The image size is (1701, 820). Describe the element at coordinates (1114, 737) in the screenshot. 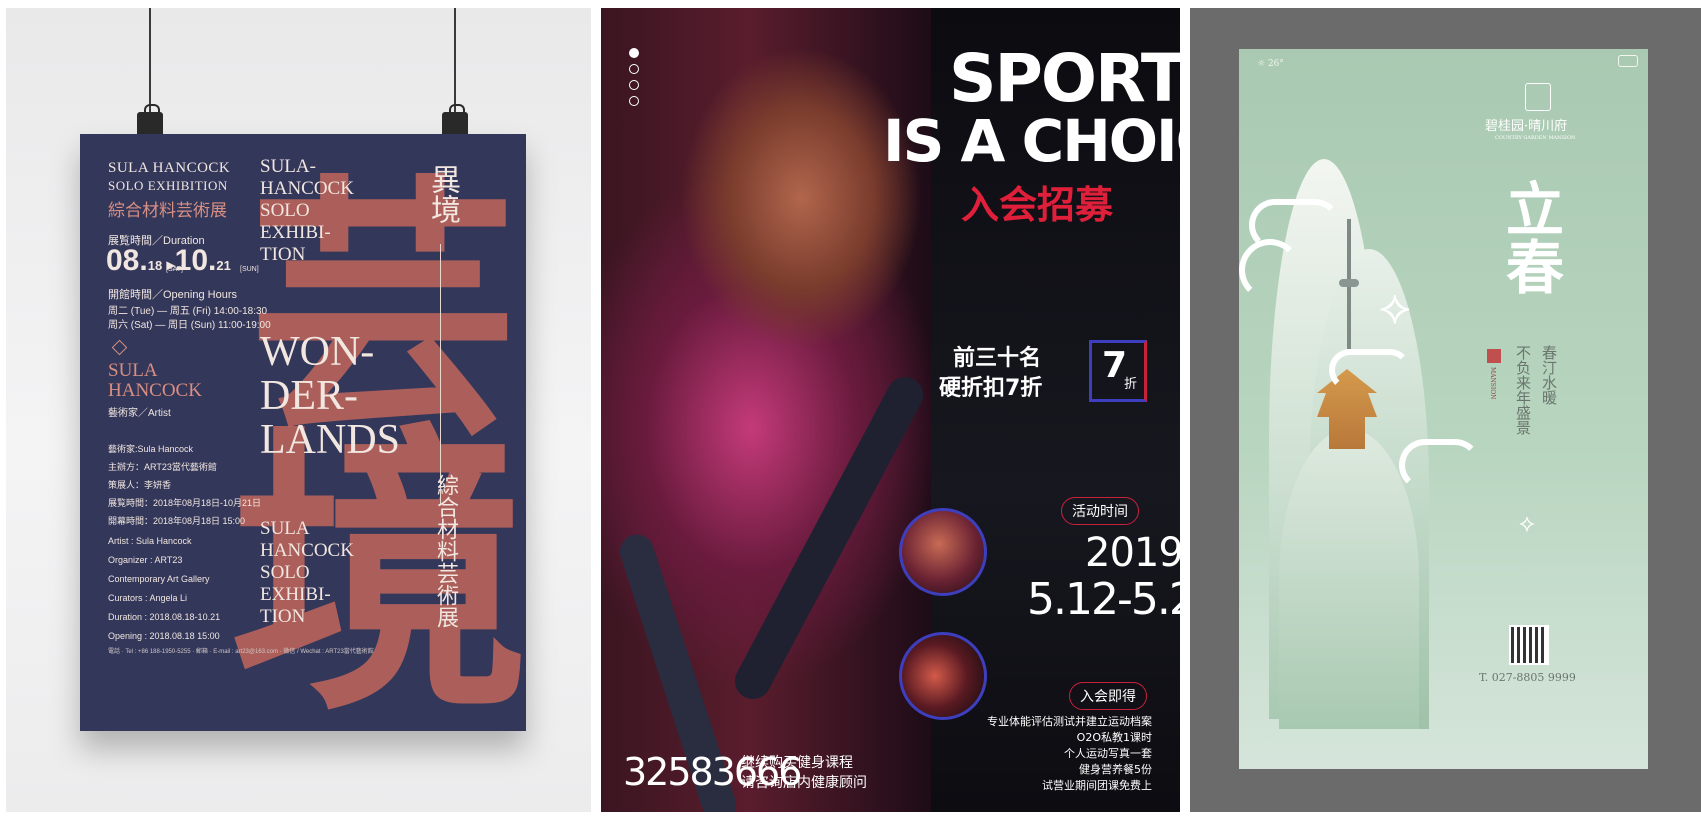

I see `benefit-item: O2O私教1课时` at that location.